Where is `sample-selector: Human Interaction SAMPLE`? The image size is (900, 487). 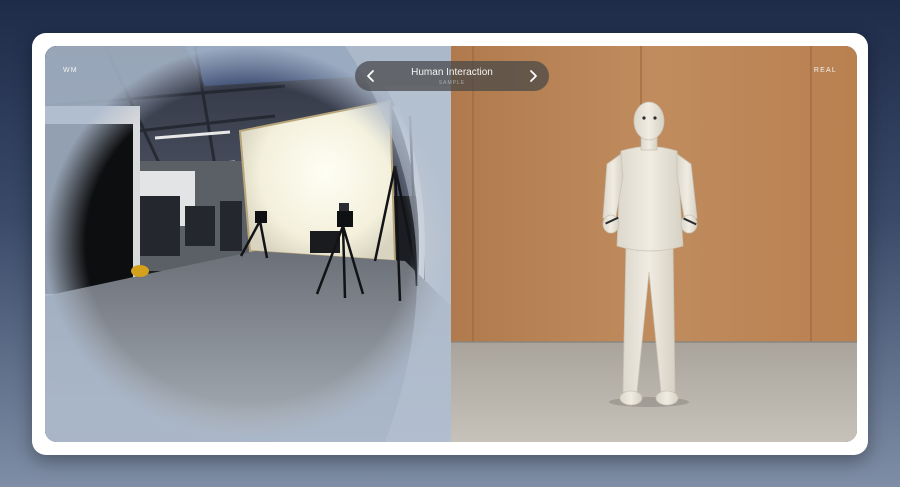 sample-selector: Human Interaction SAMPLE is located at coordinates (452, 76).